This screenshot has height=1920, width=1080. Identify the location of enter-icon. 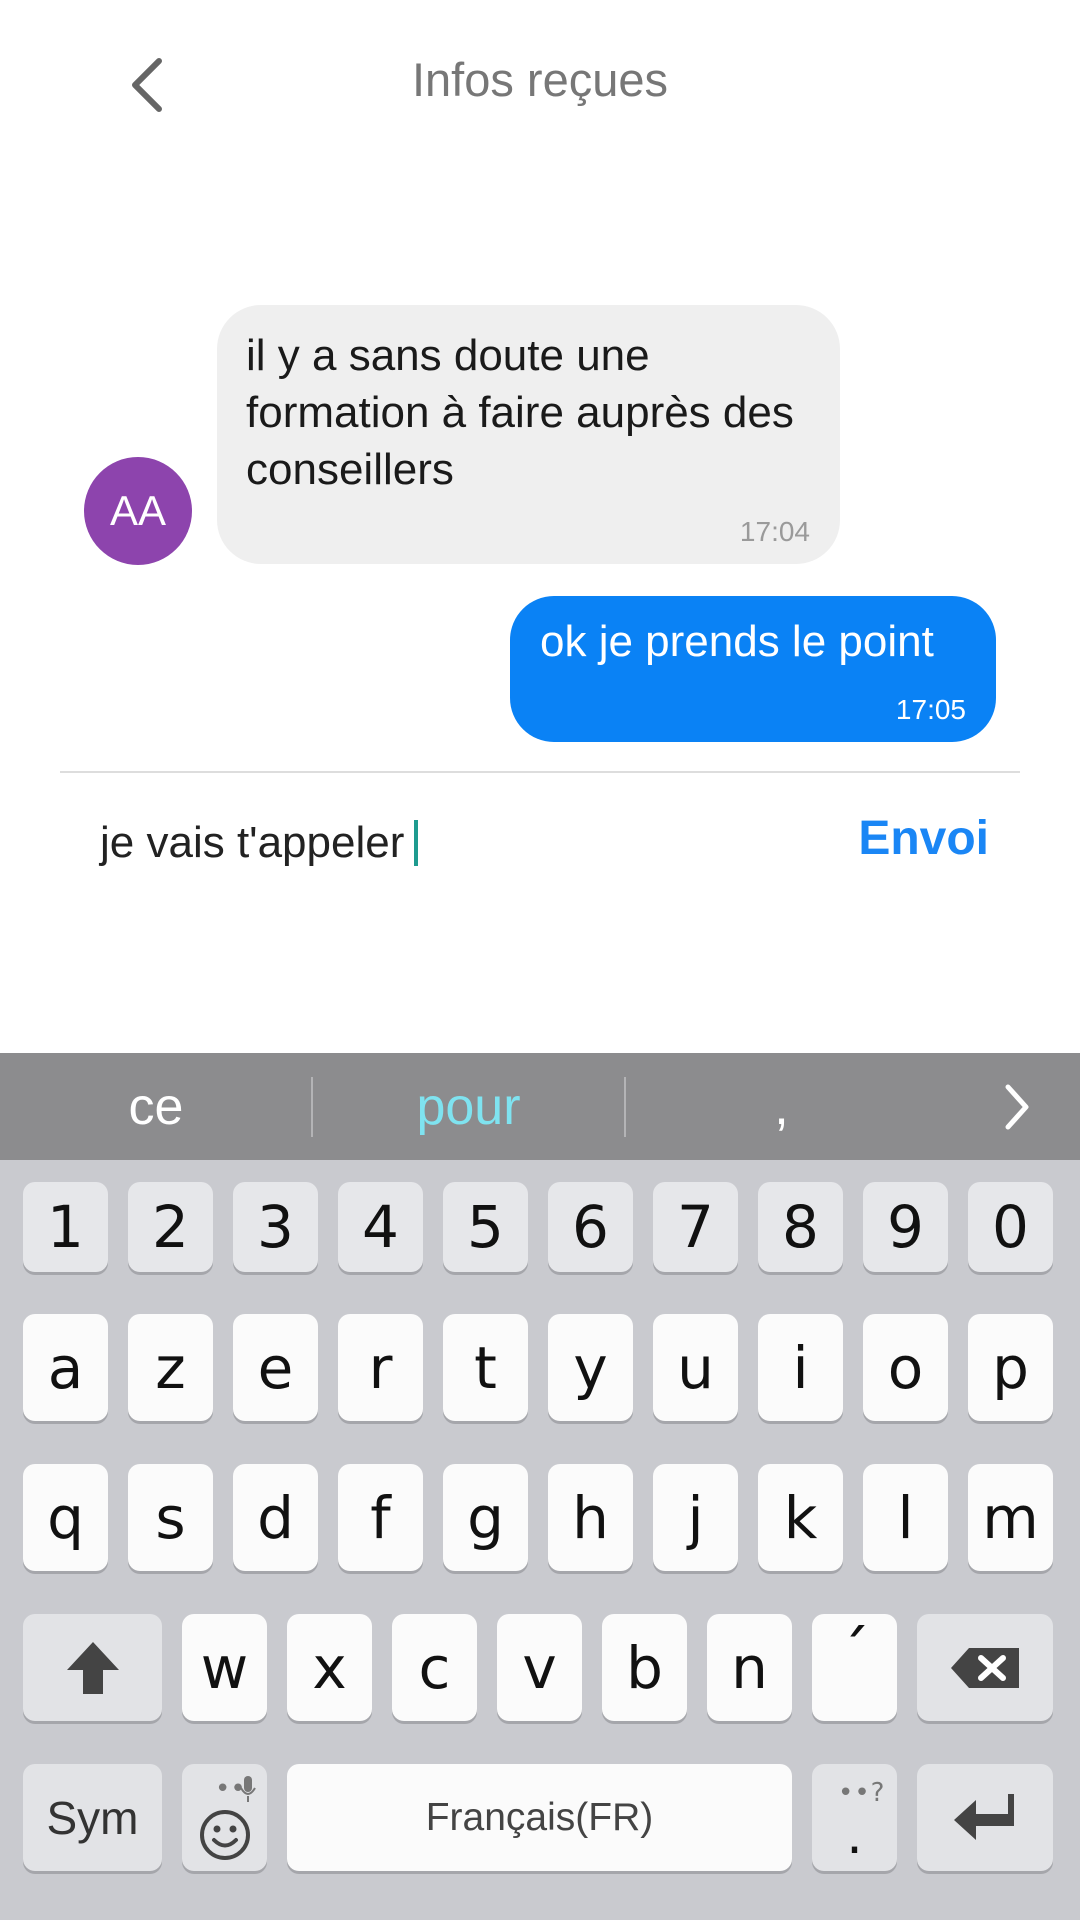
(984, 1816).